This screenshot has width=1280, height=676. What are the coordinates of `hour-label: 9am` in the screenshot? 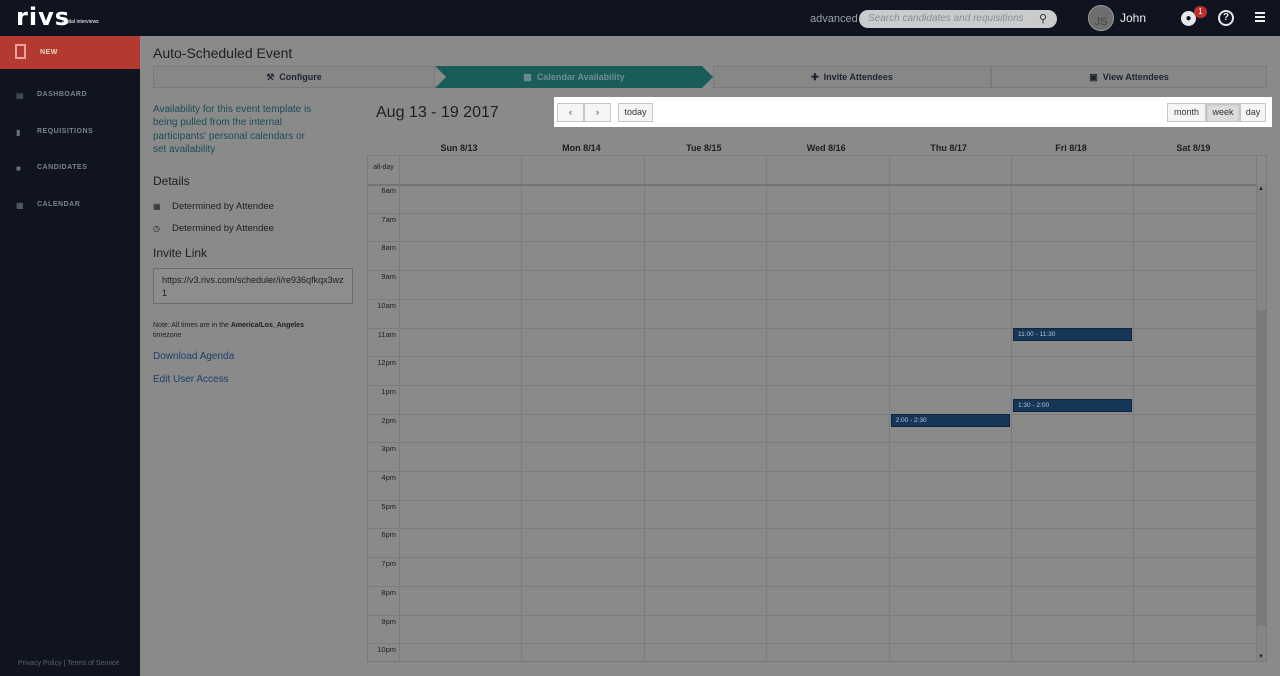 It's located at (388, 277).